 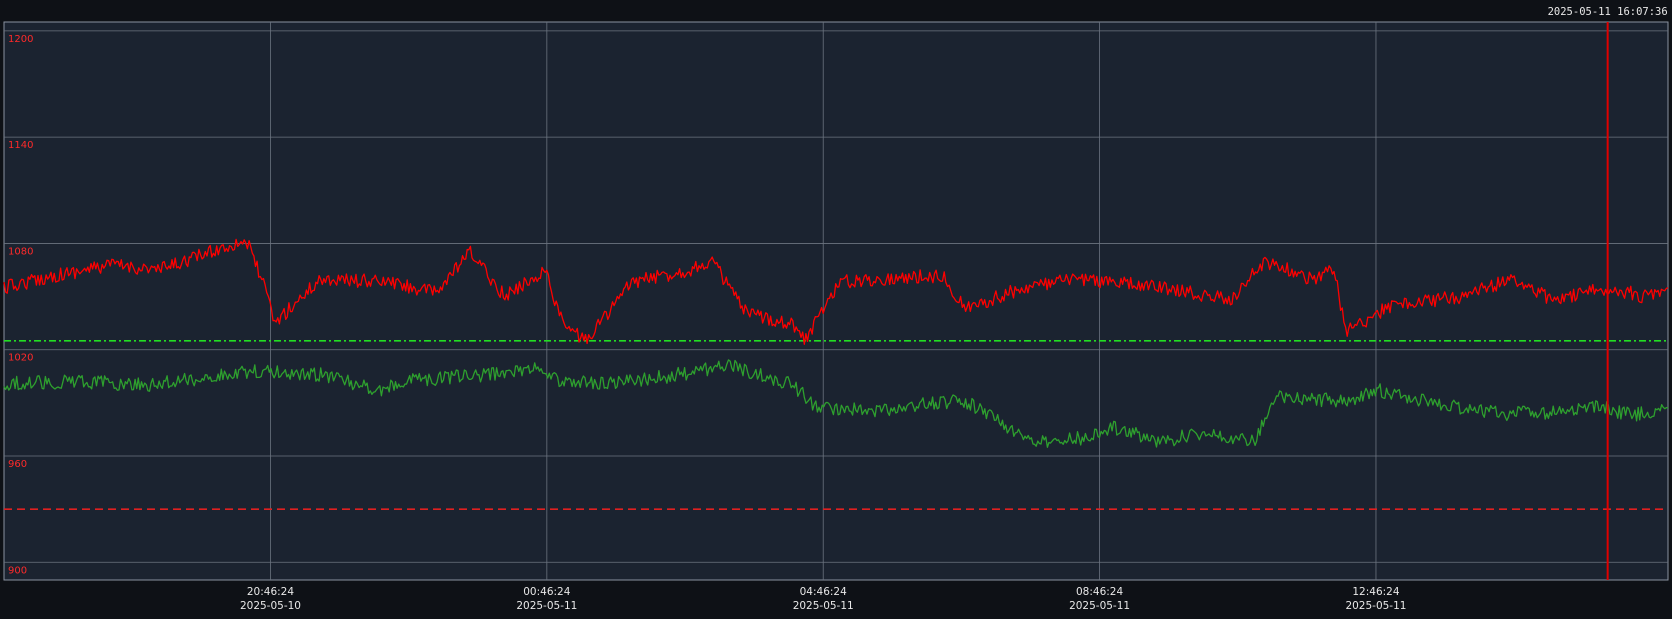 I want to click on x-tick-date-0: 2025-05-10, so click(x=270, y=606).